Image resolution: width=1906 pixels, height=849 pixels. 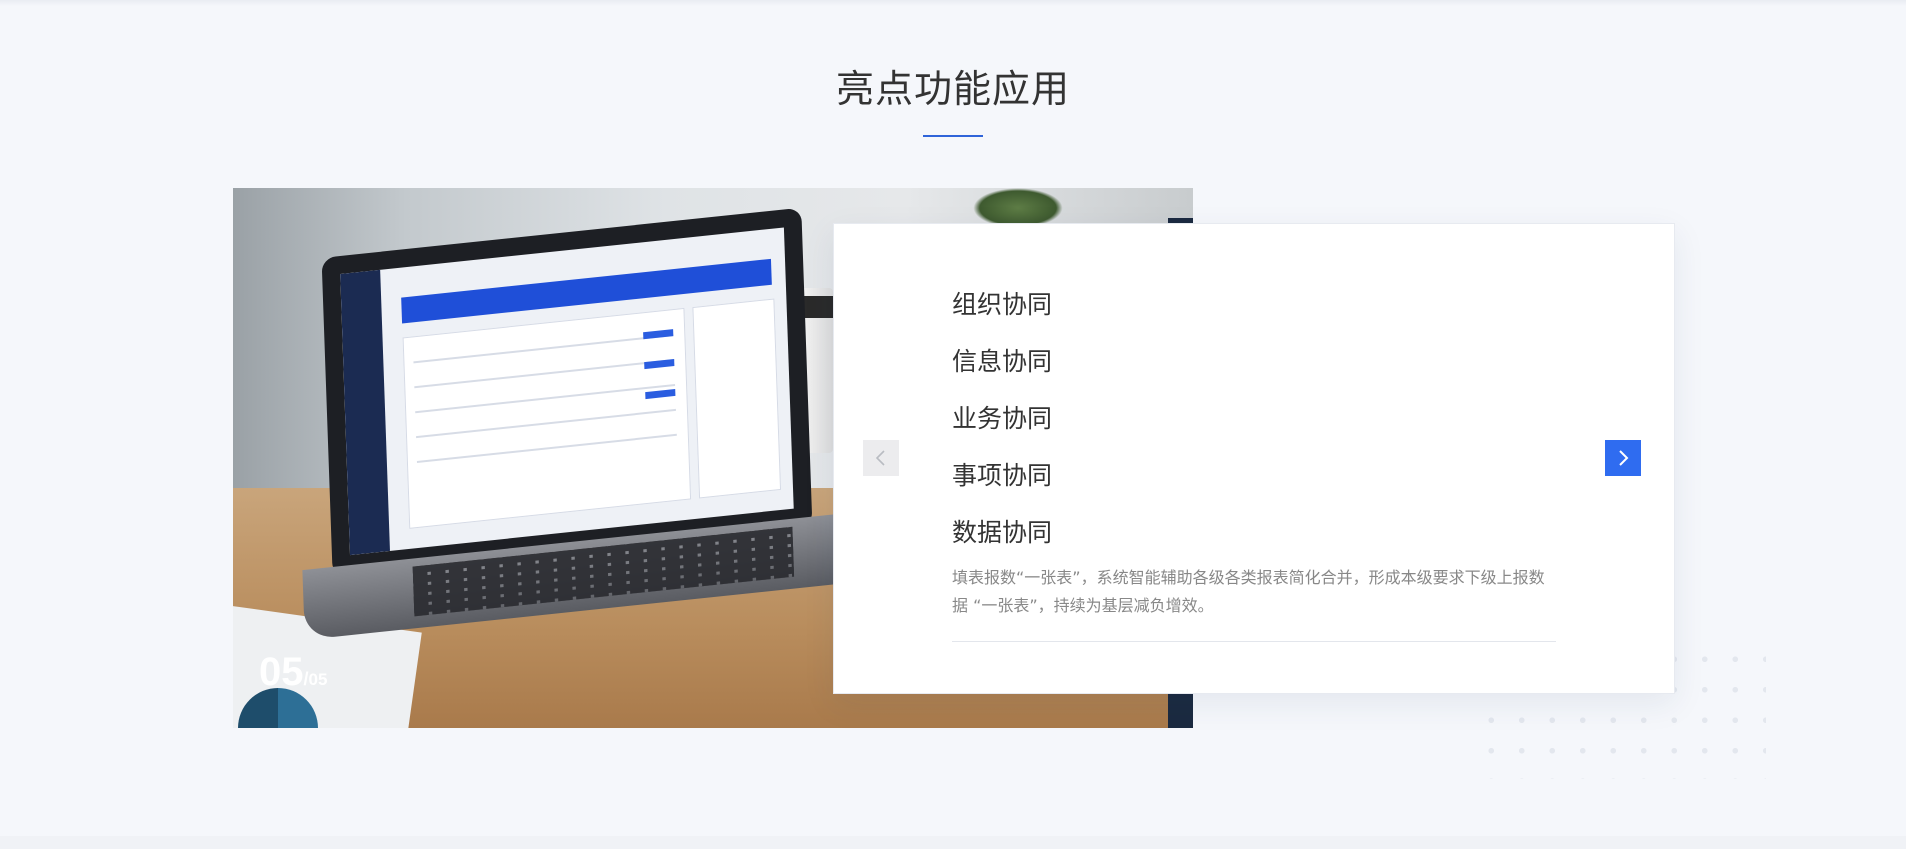 I want to click on feature-list: 组织协同 信息协同 业务协同 事项协同 数据协同, so click(x=1254, y=432).